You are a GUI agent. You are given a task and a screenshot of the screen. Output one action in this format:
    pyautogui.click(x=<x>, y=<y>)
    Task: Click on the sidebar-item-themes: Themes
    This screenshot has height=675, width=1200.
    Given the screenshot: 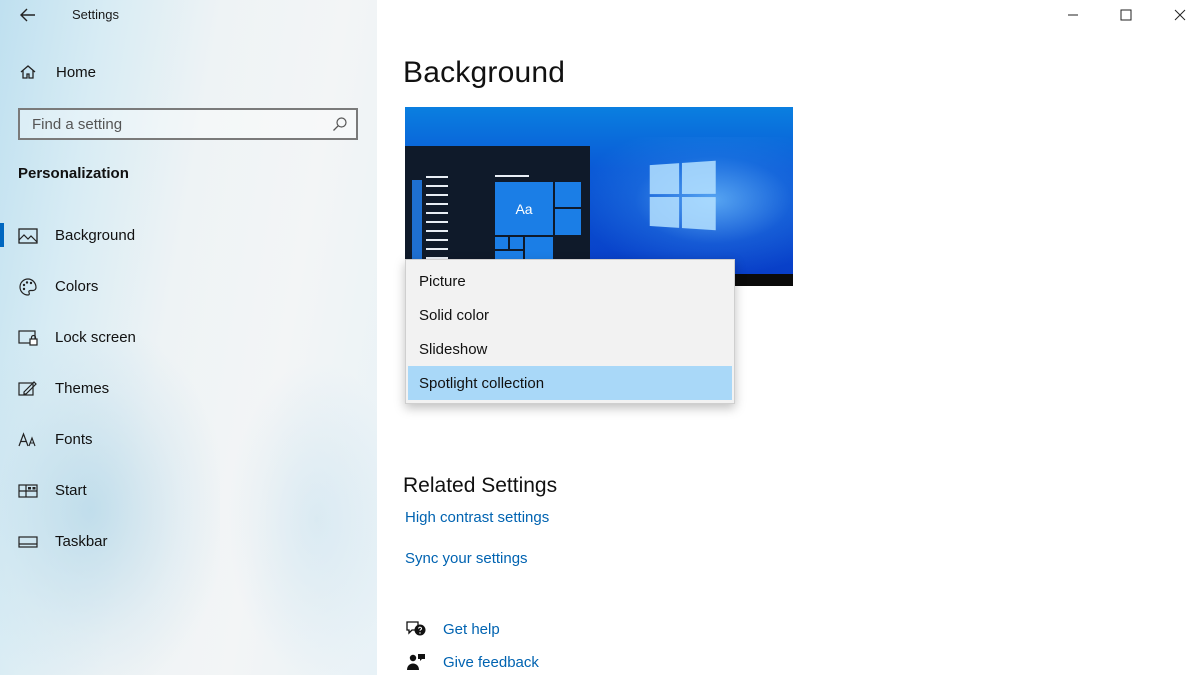 What is the action you would take?
    pyautogui.click(x=188, y=388)
    